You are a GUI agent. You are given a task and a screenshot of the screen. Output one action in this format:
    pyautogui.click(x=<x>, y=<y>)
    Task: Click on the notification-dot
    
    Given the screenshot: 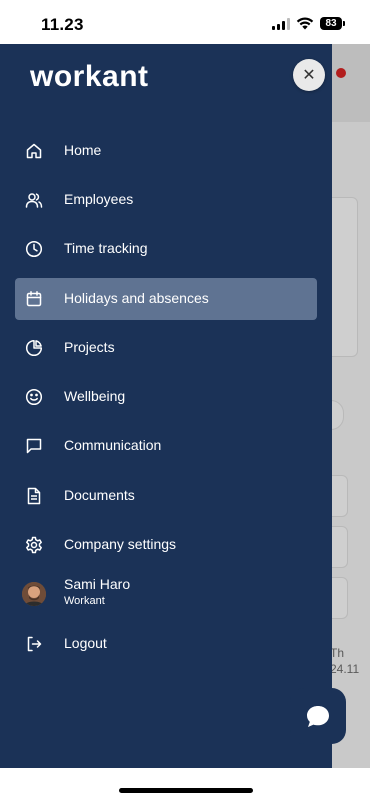 What is the action you would take?
    pyautogui.click(x=341, y=73)
    